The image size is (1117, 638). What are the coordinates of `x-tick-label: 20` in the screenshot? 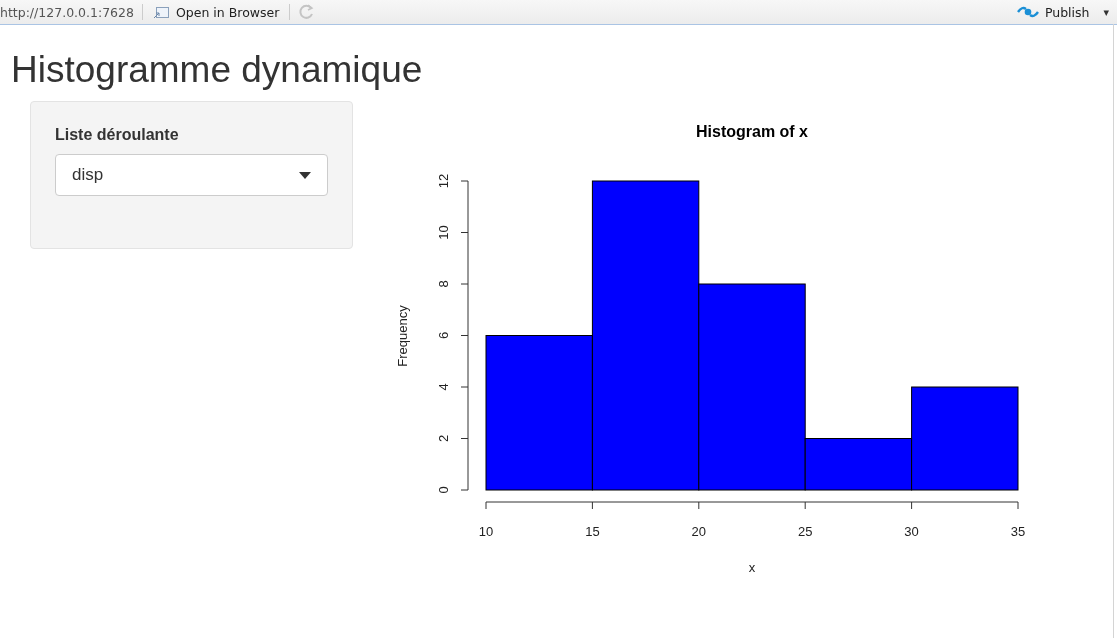 It's located at (699, 531).